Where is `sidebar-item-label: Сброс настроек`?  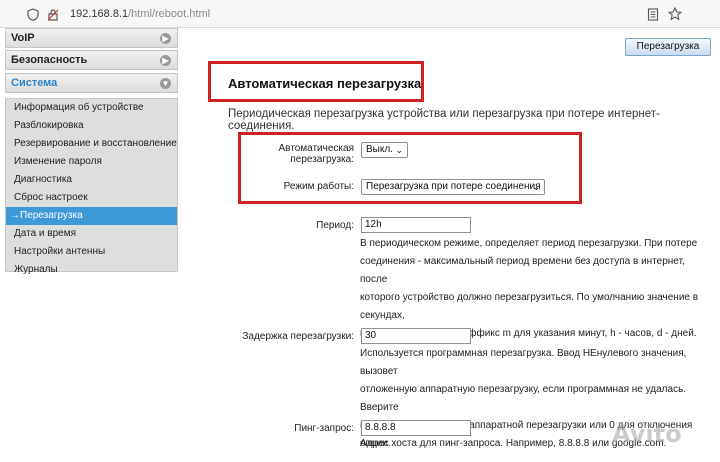
sidebar-item-label: Сброс настроек is located at coordinates (51, 197).